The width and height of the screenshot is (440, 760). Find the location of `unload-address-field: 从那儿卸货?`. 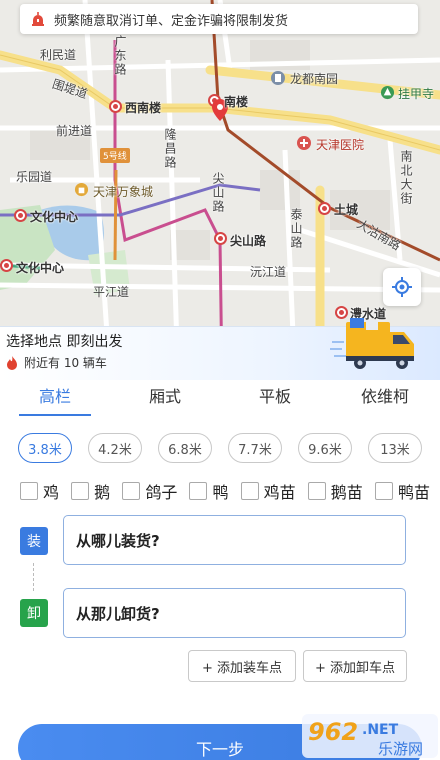

unload-address-field: 从那儿卸货? is located at coordinates (234, 613).